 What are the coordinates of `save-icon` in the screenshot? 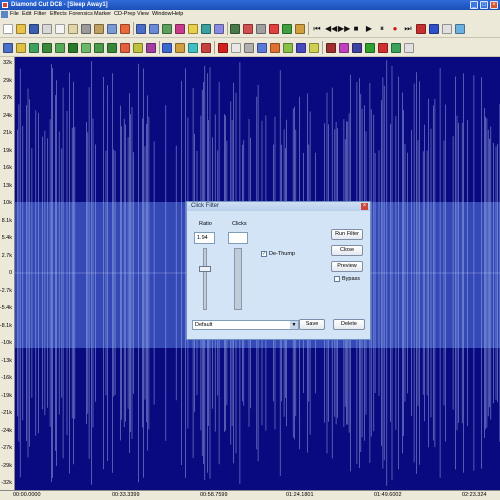 It's located at (34, 29).